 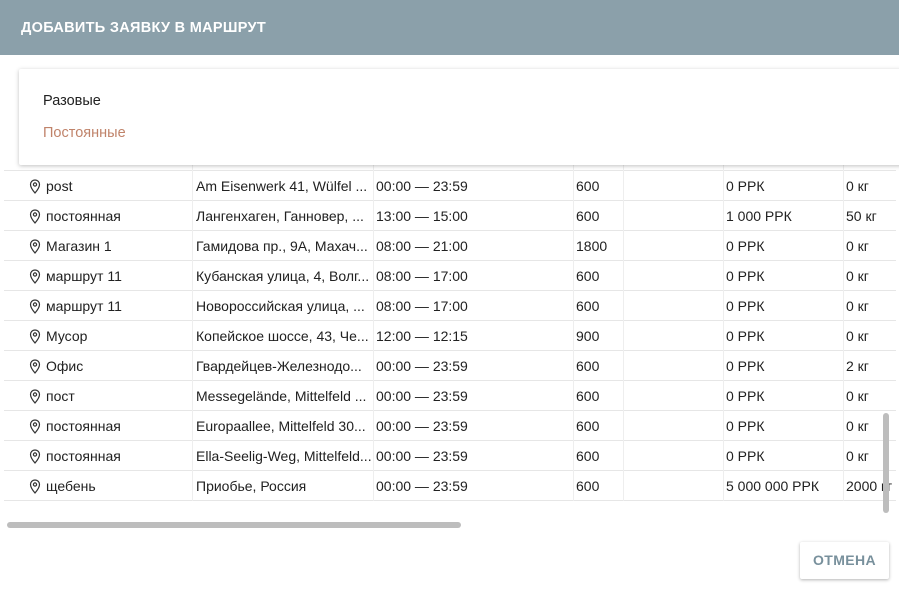 I want to click on row-name: Офис, so click(x=98, y=366).